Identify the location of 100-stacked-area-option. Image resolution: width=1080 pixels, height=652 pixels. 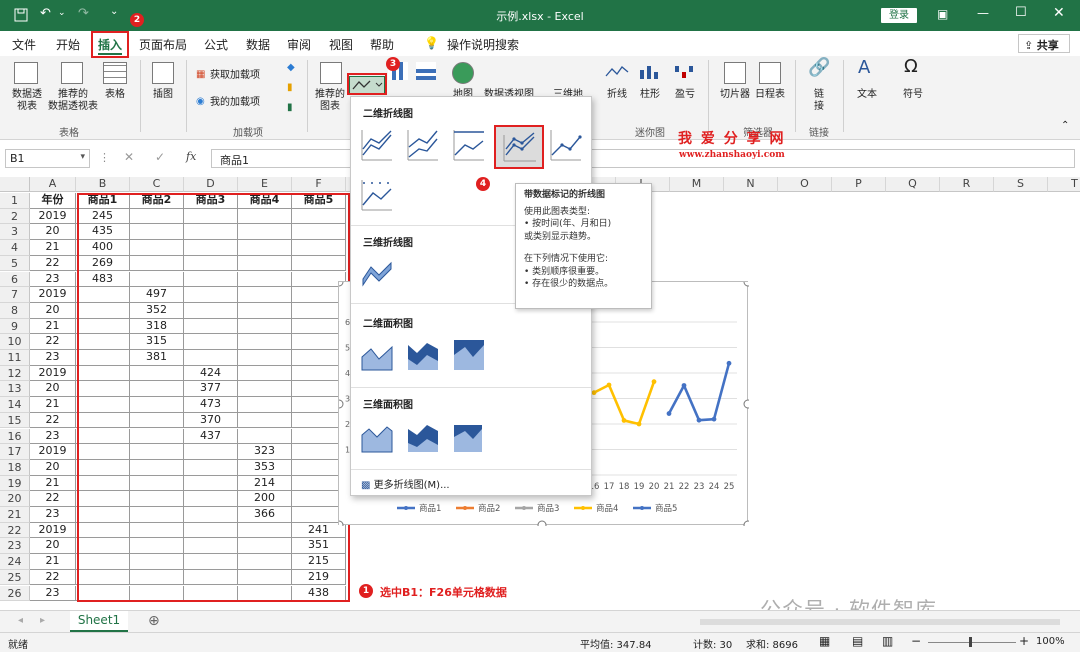
(469, 355).